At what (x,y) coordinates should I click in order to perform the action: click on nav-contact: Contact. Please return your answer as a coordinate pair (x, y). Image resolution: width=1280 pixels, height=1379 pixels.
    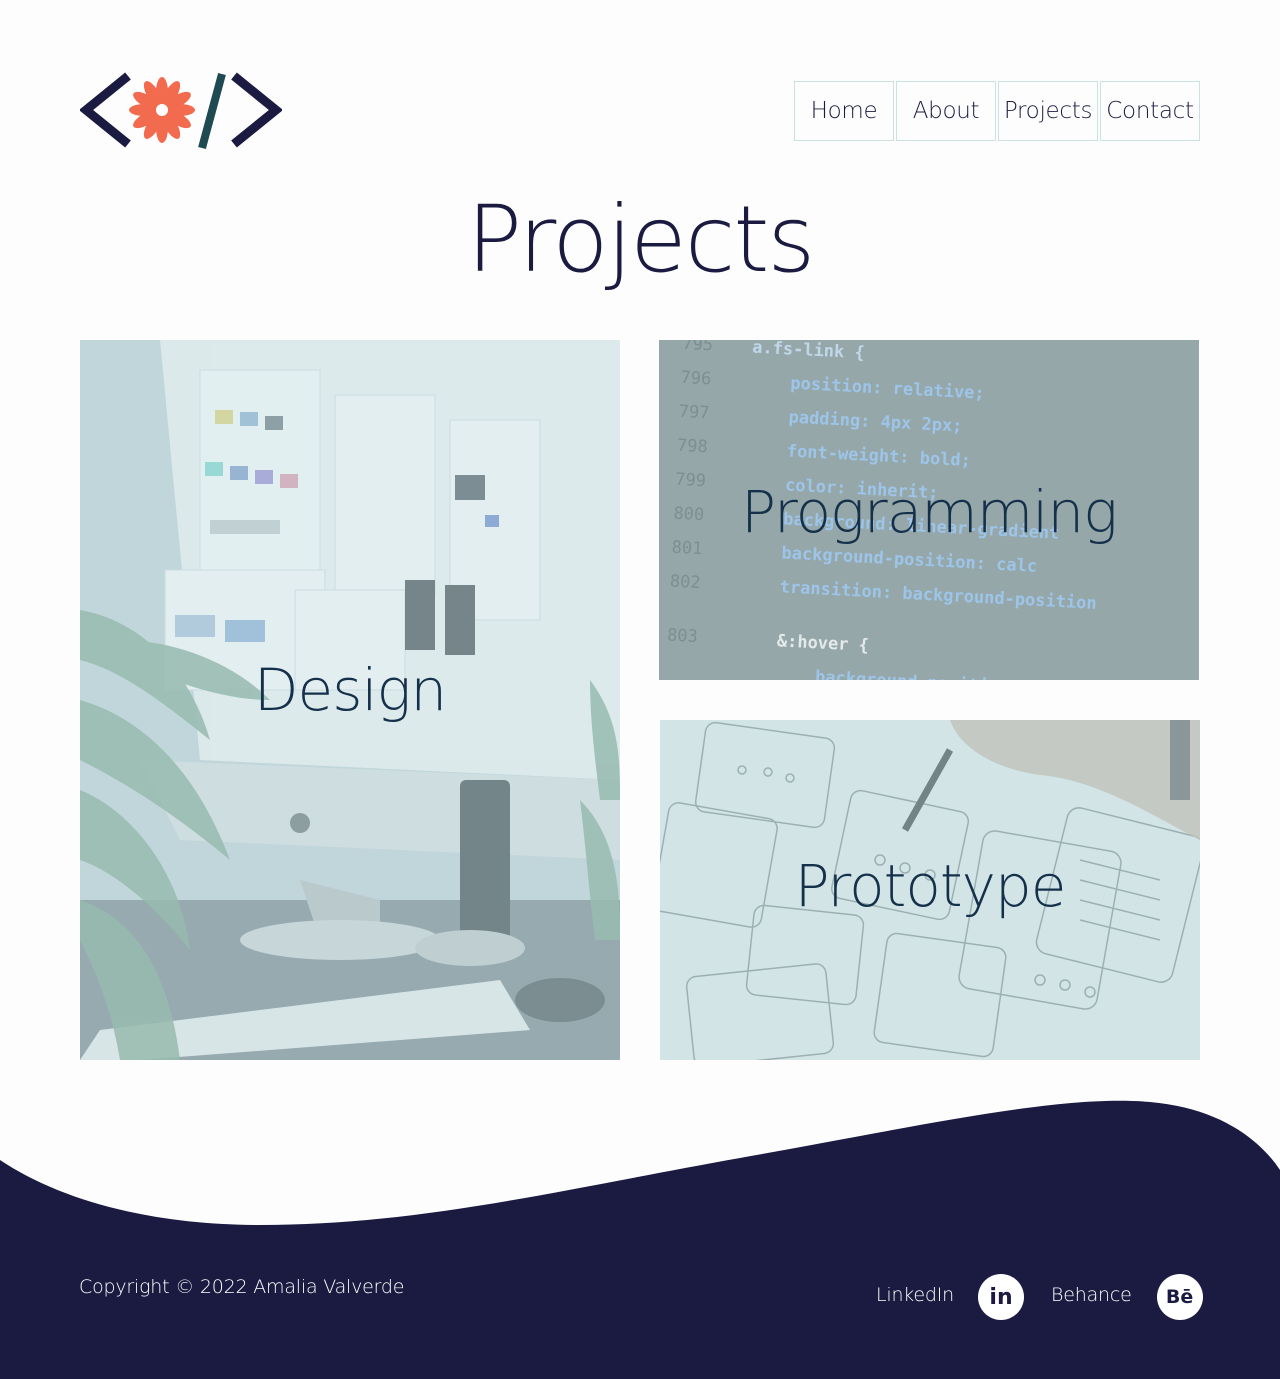
    Looking at the image, I should click on (1150, 111).